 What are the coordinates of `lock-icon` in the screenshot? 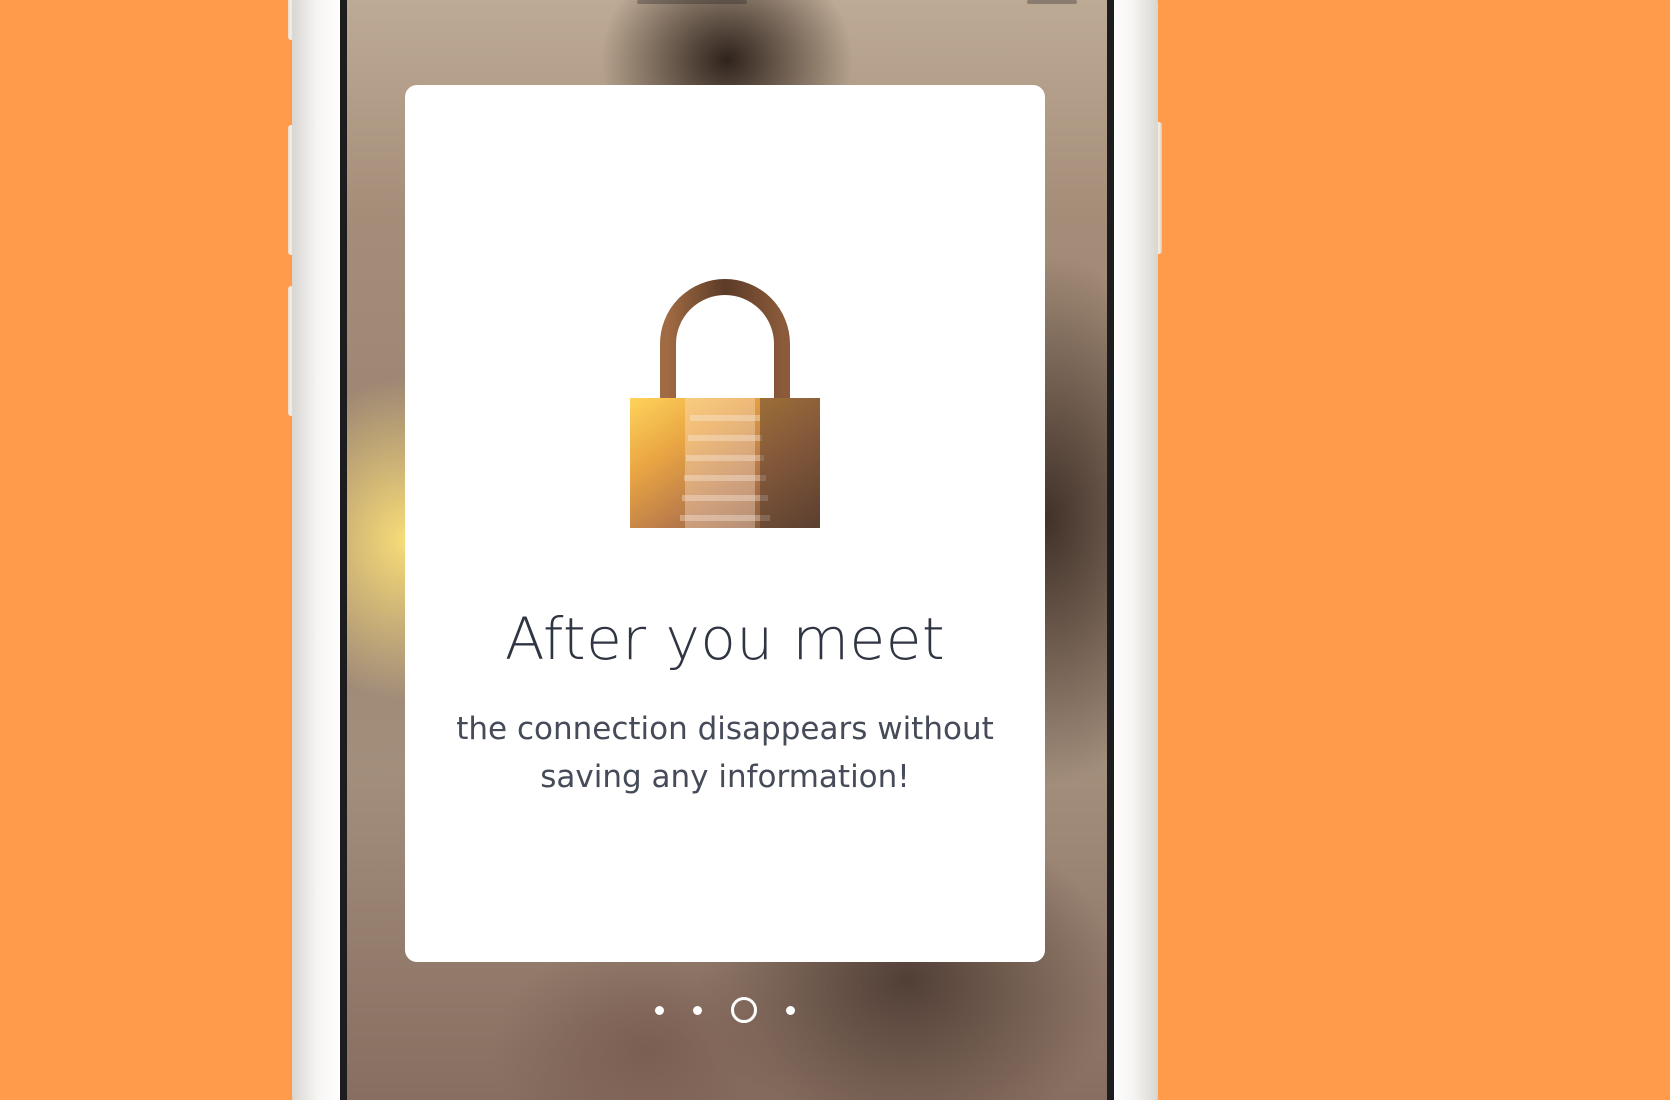 It's located at (725, 403).